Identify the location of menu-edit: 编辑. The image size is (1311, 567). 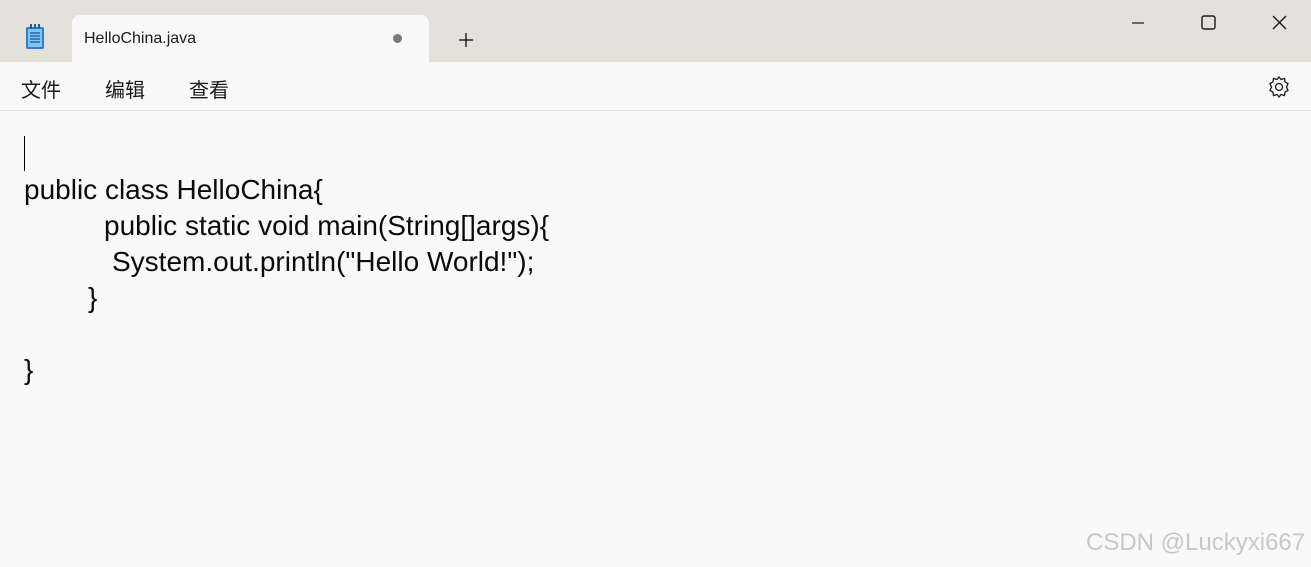
(125, 88).